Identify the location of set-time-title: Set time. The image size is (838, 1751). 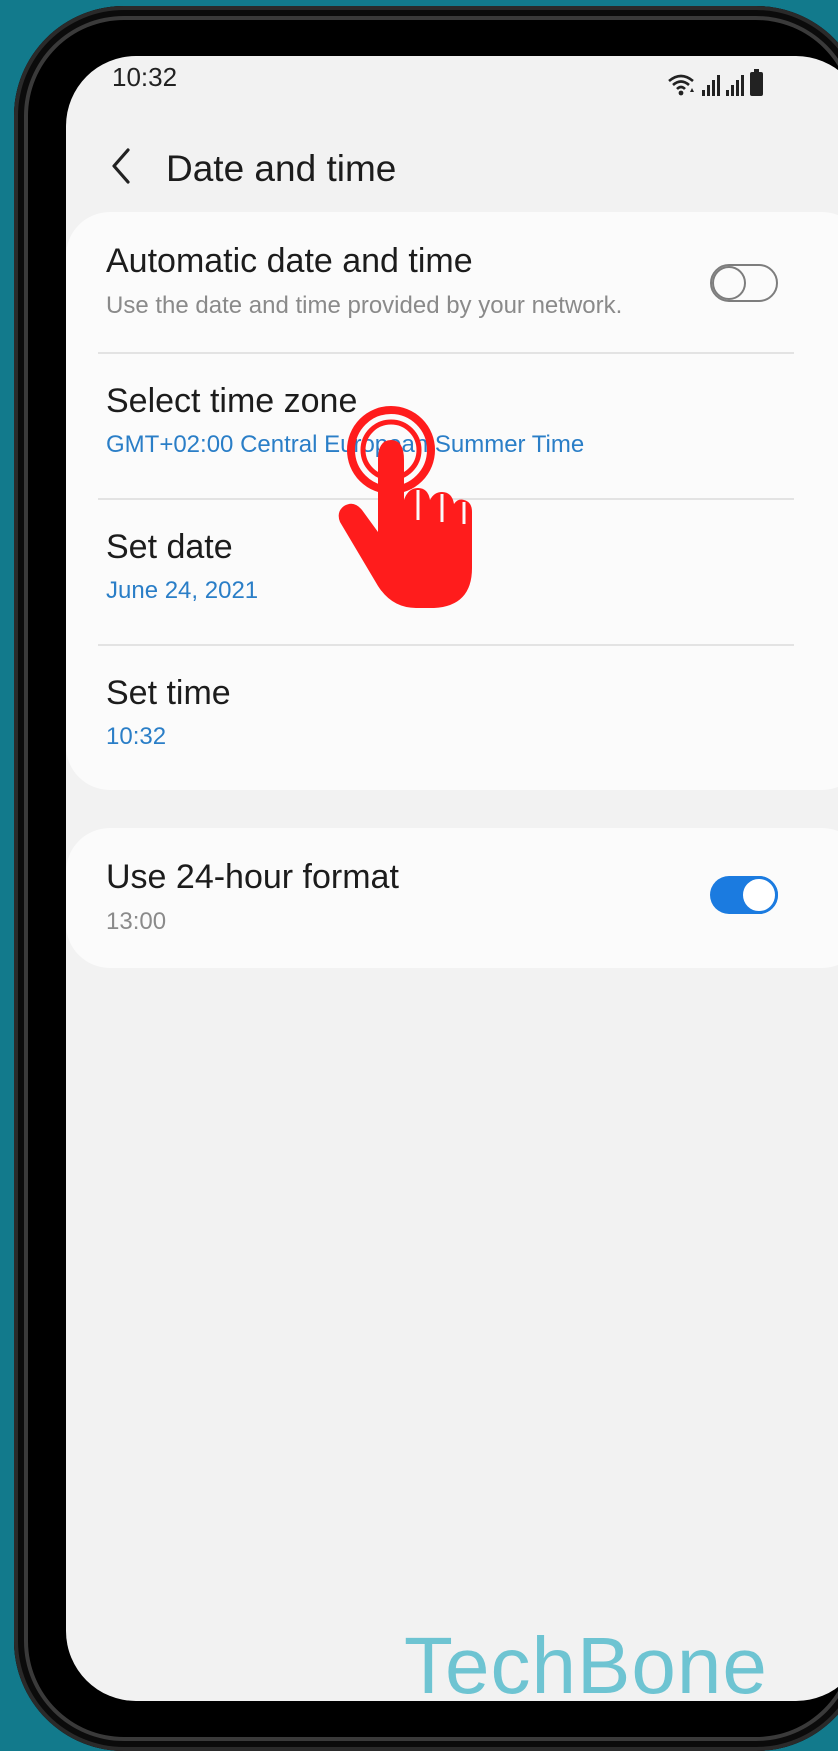
(168, 693).